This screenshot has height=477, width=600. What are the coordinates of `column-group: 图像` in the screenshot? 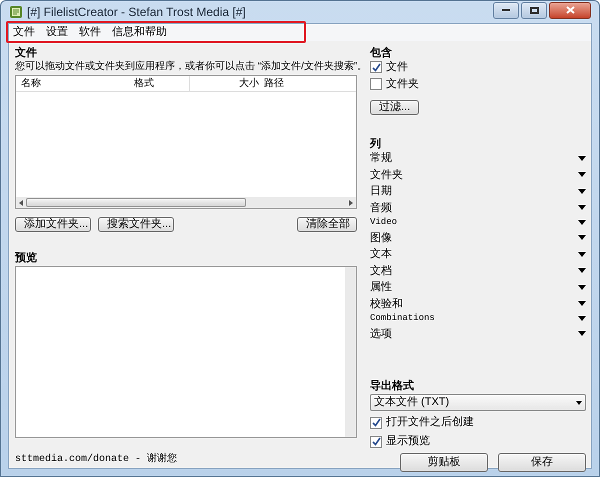 It's located at (478, 238).